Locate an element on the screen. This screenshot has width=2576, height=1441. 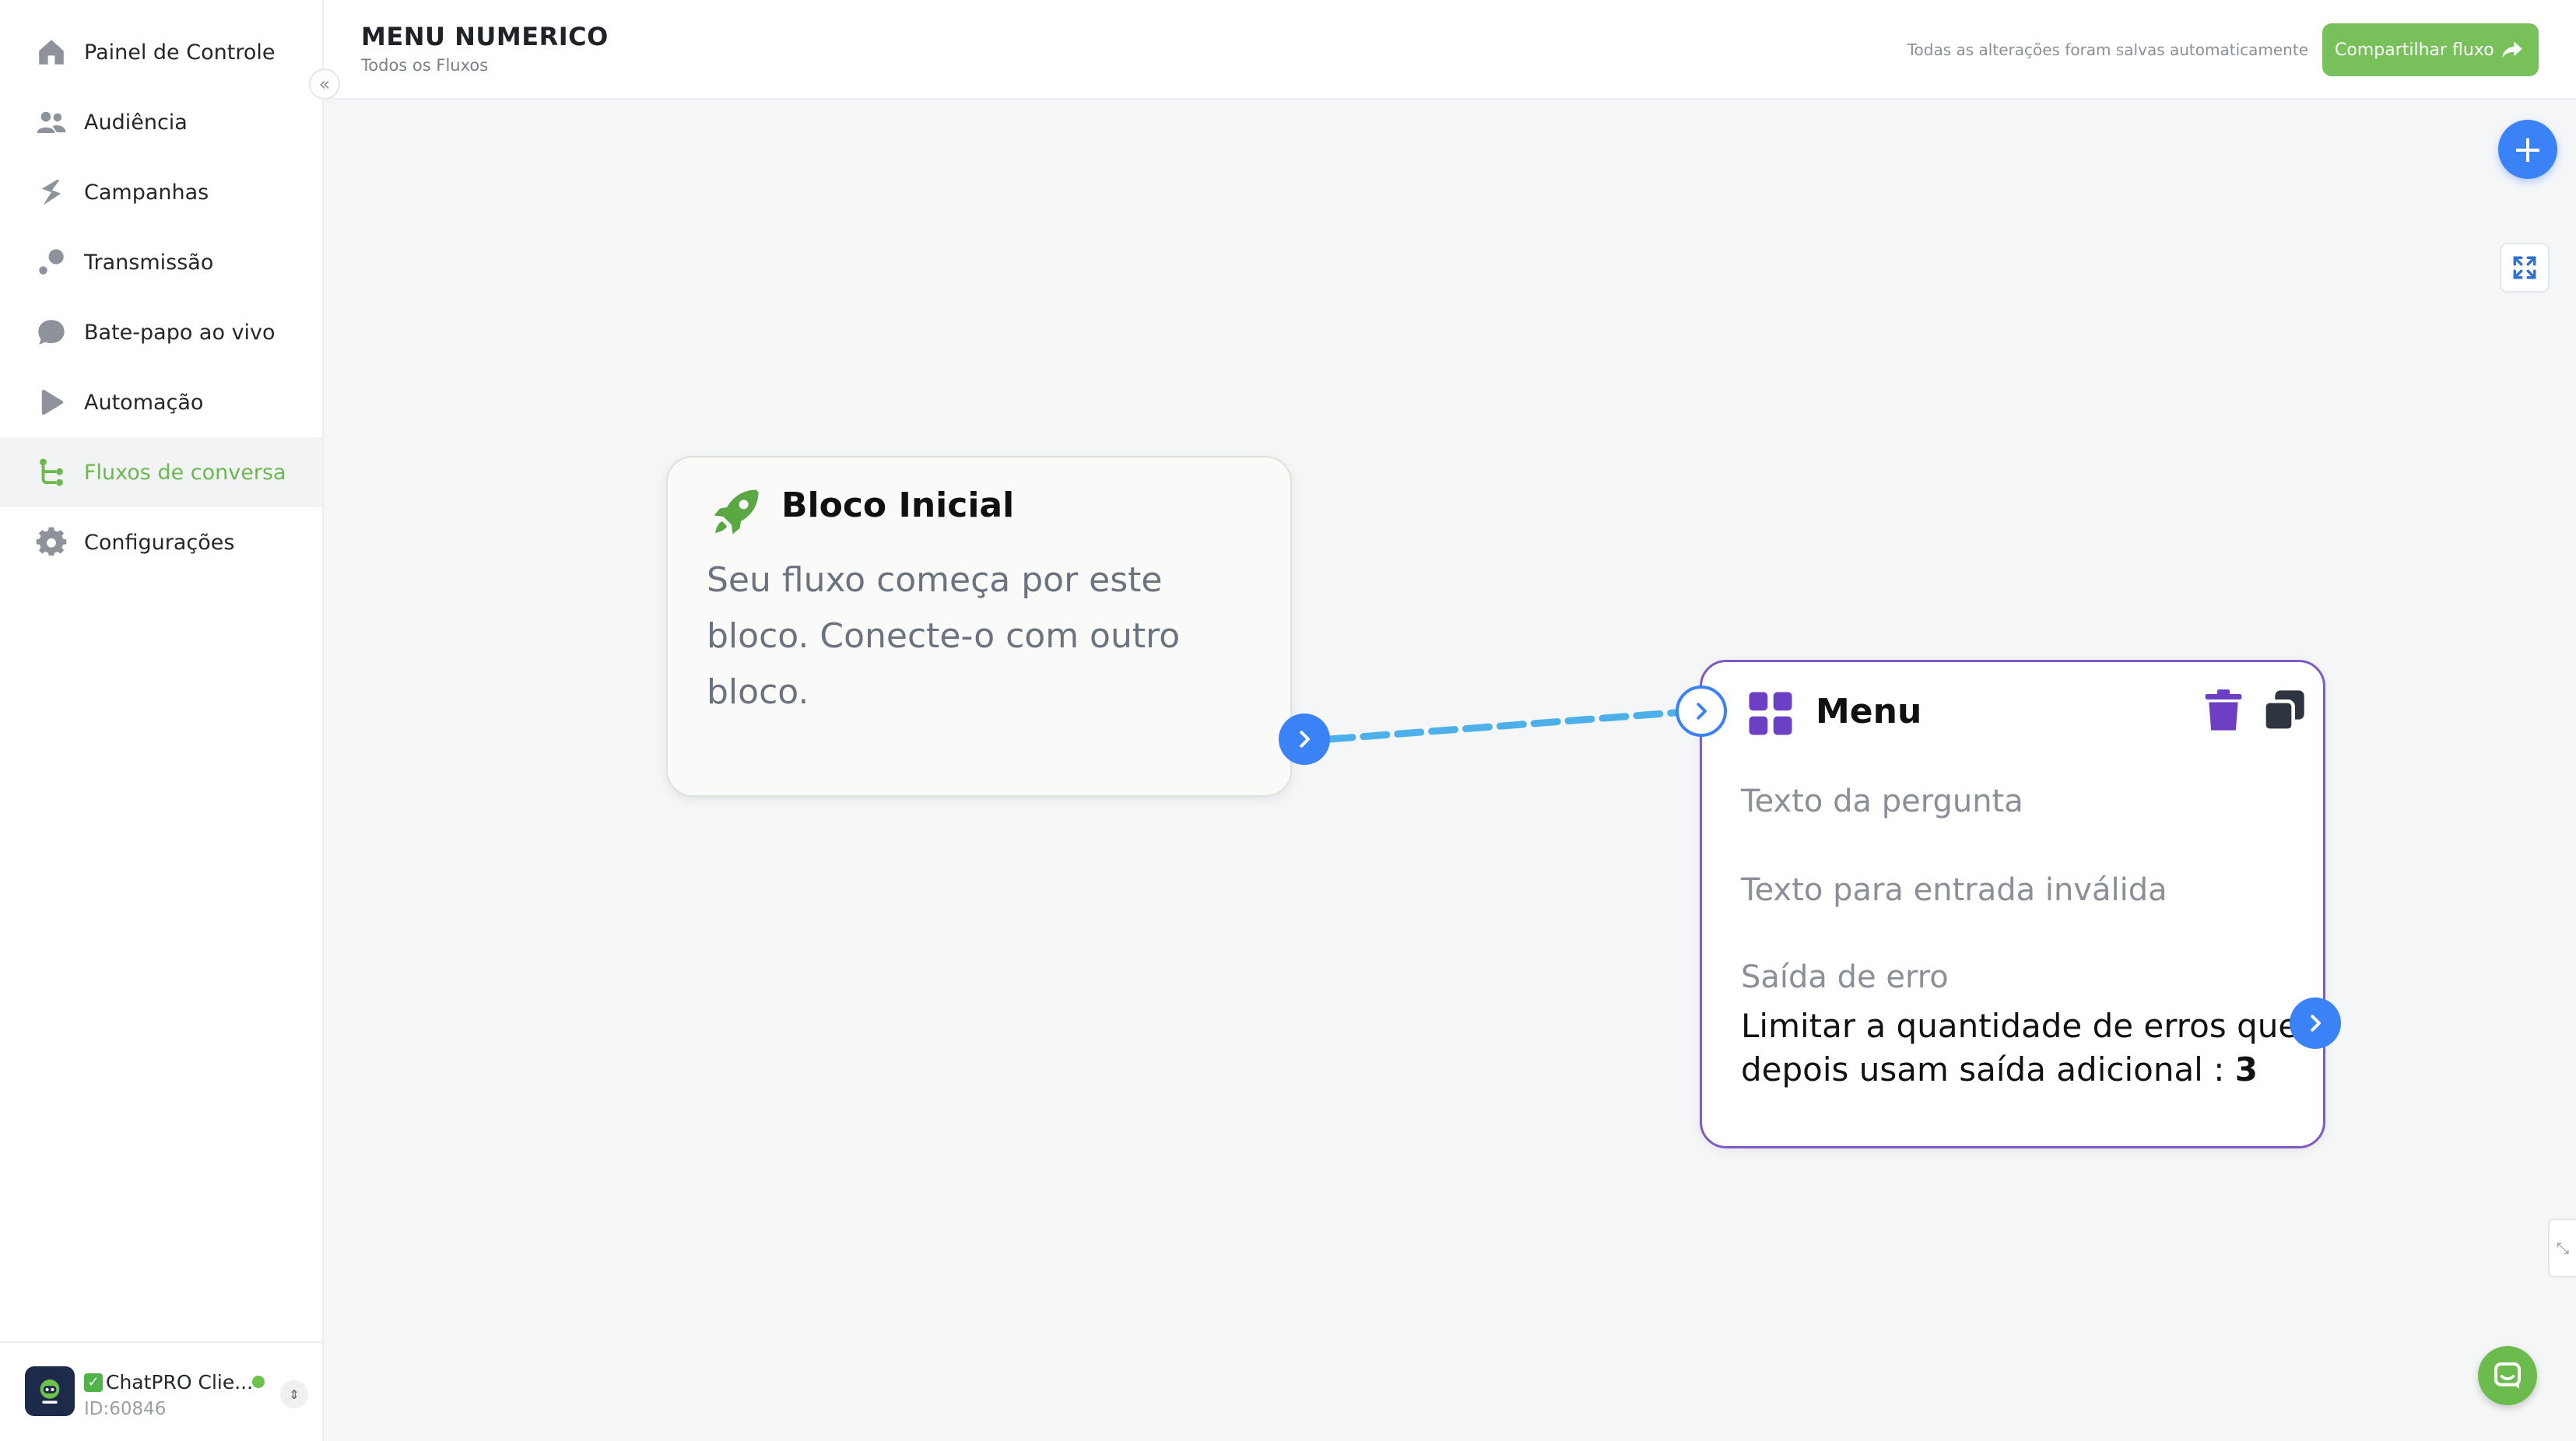
sidebar-item-label: Bate-papo ao vivo is located at coordinates (180, 333).